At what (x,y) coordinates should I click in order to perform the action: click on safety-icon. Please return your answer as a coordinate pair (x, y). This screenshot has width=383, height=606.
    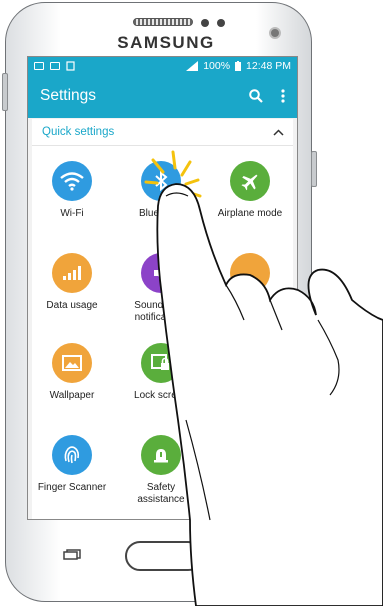
    Looking at the image, I should click on (161, 455).